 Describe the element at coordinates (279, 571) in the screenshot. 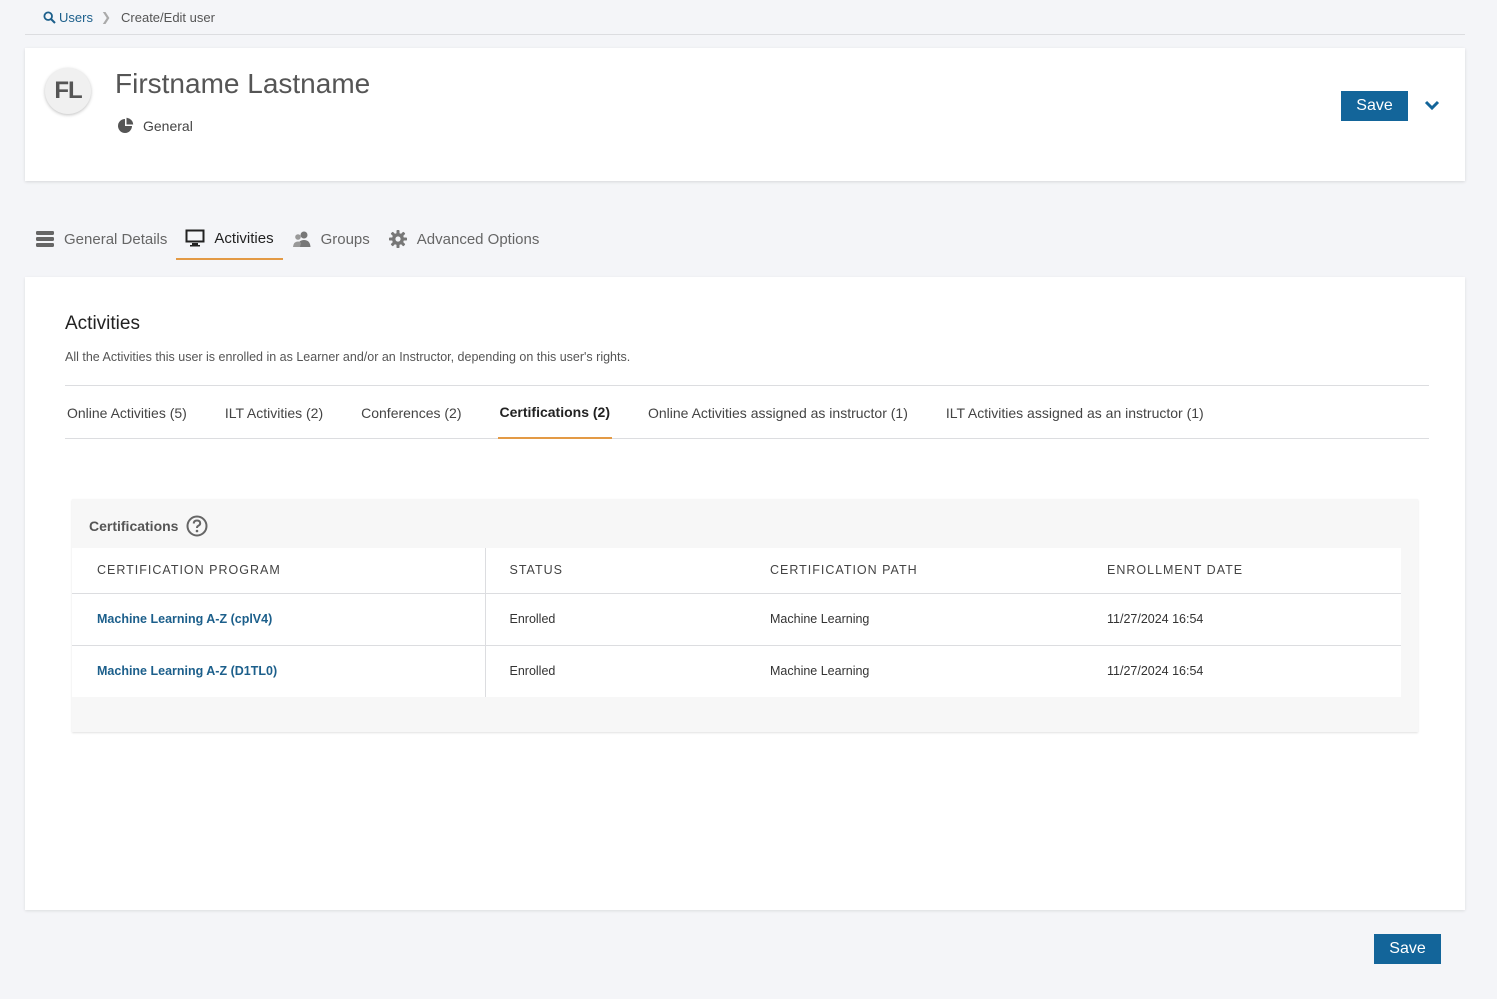

I see `column-header-program: CERTIFICATION PROGRAM` at that location.